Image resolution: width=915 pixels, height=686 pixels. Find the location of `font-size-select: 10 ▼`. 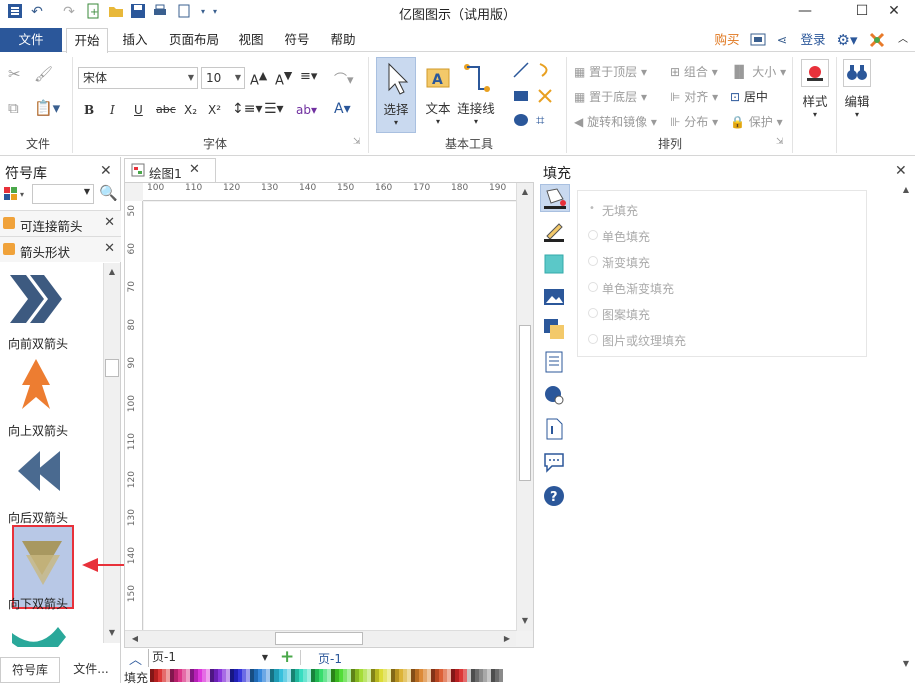

font-size-select: 10 ▼ is located at coordinates (223, 78).